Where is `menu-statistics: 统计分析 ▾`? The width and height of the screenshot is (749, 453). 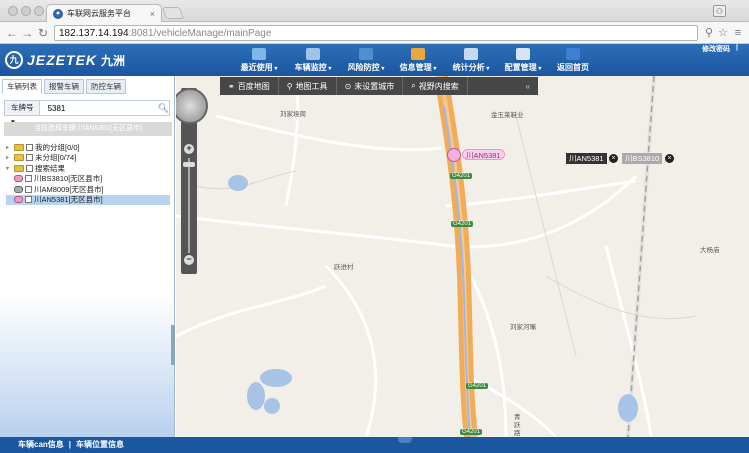
menu-statistics: 统计分析 ▾ is located at coordinates (471, 61).